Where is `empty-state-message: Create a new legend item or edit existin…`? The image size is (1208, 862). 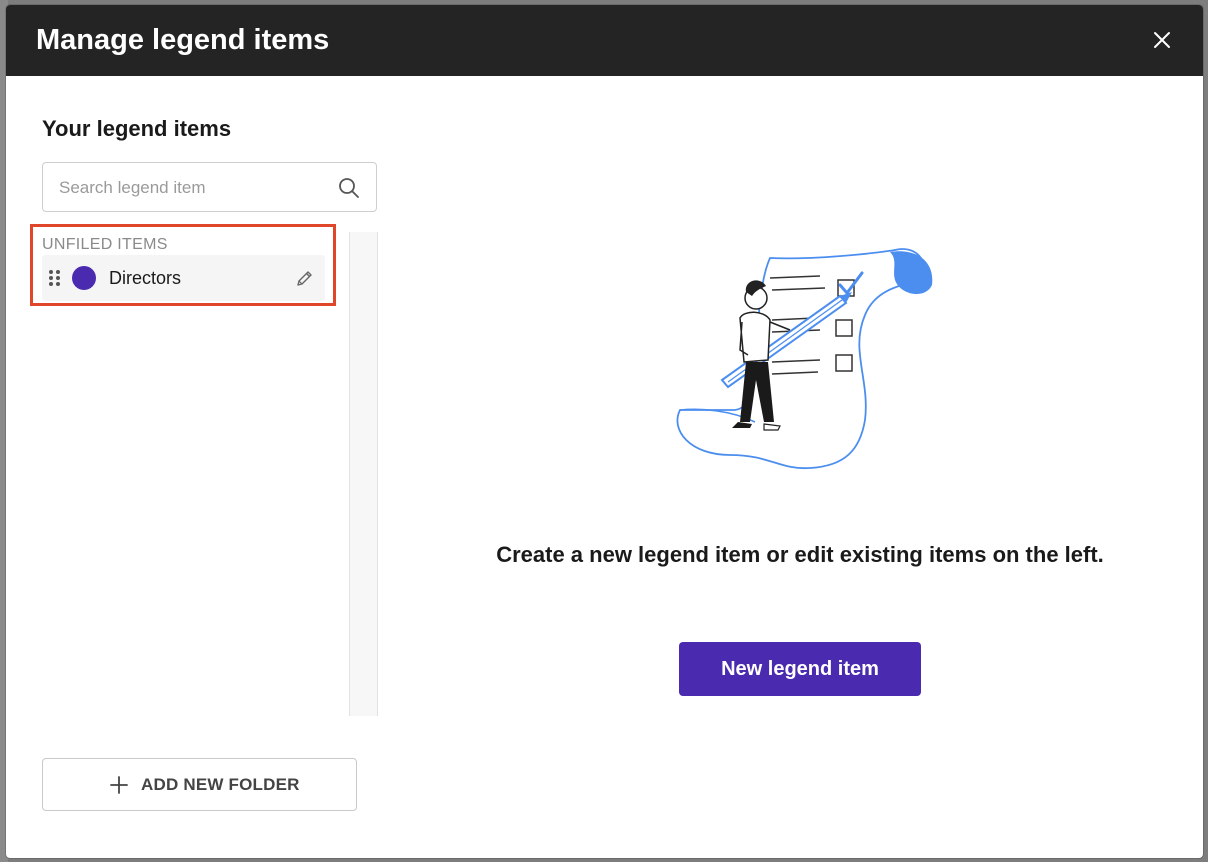
empty-state-message: Create a new legend item or edit existin… is located at coordinates (800, 554).